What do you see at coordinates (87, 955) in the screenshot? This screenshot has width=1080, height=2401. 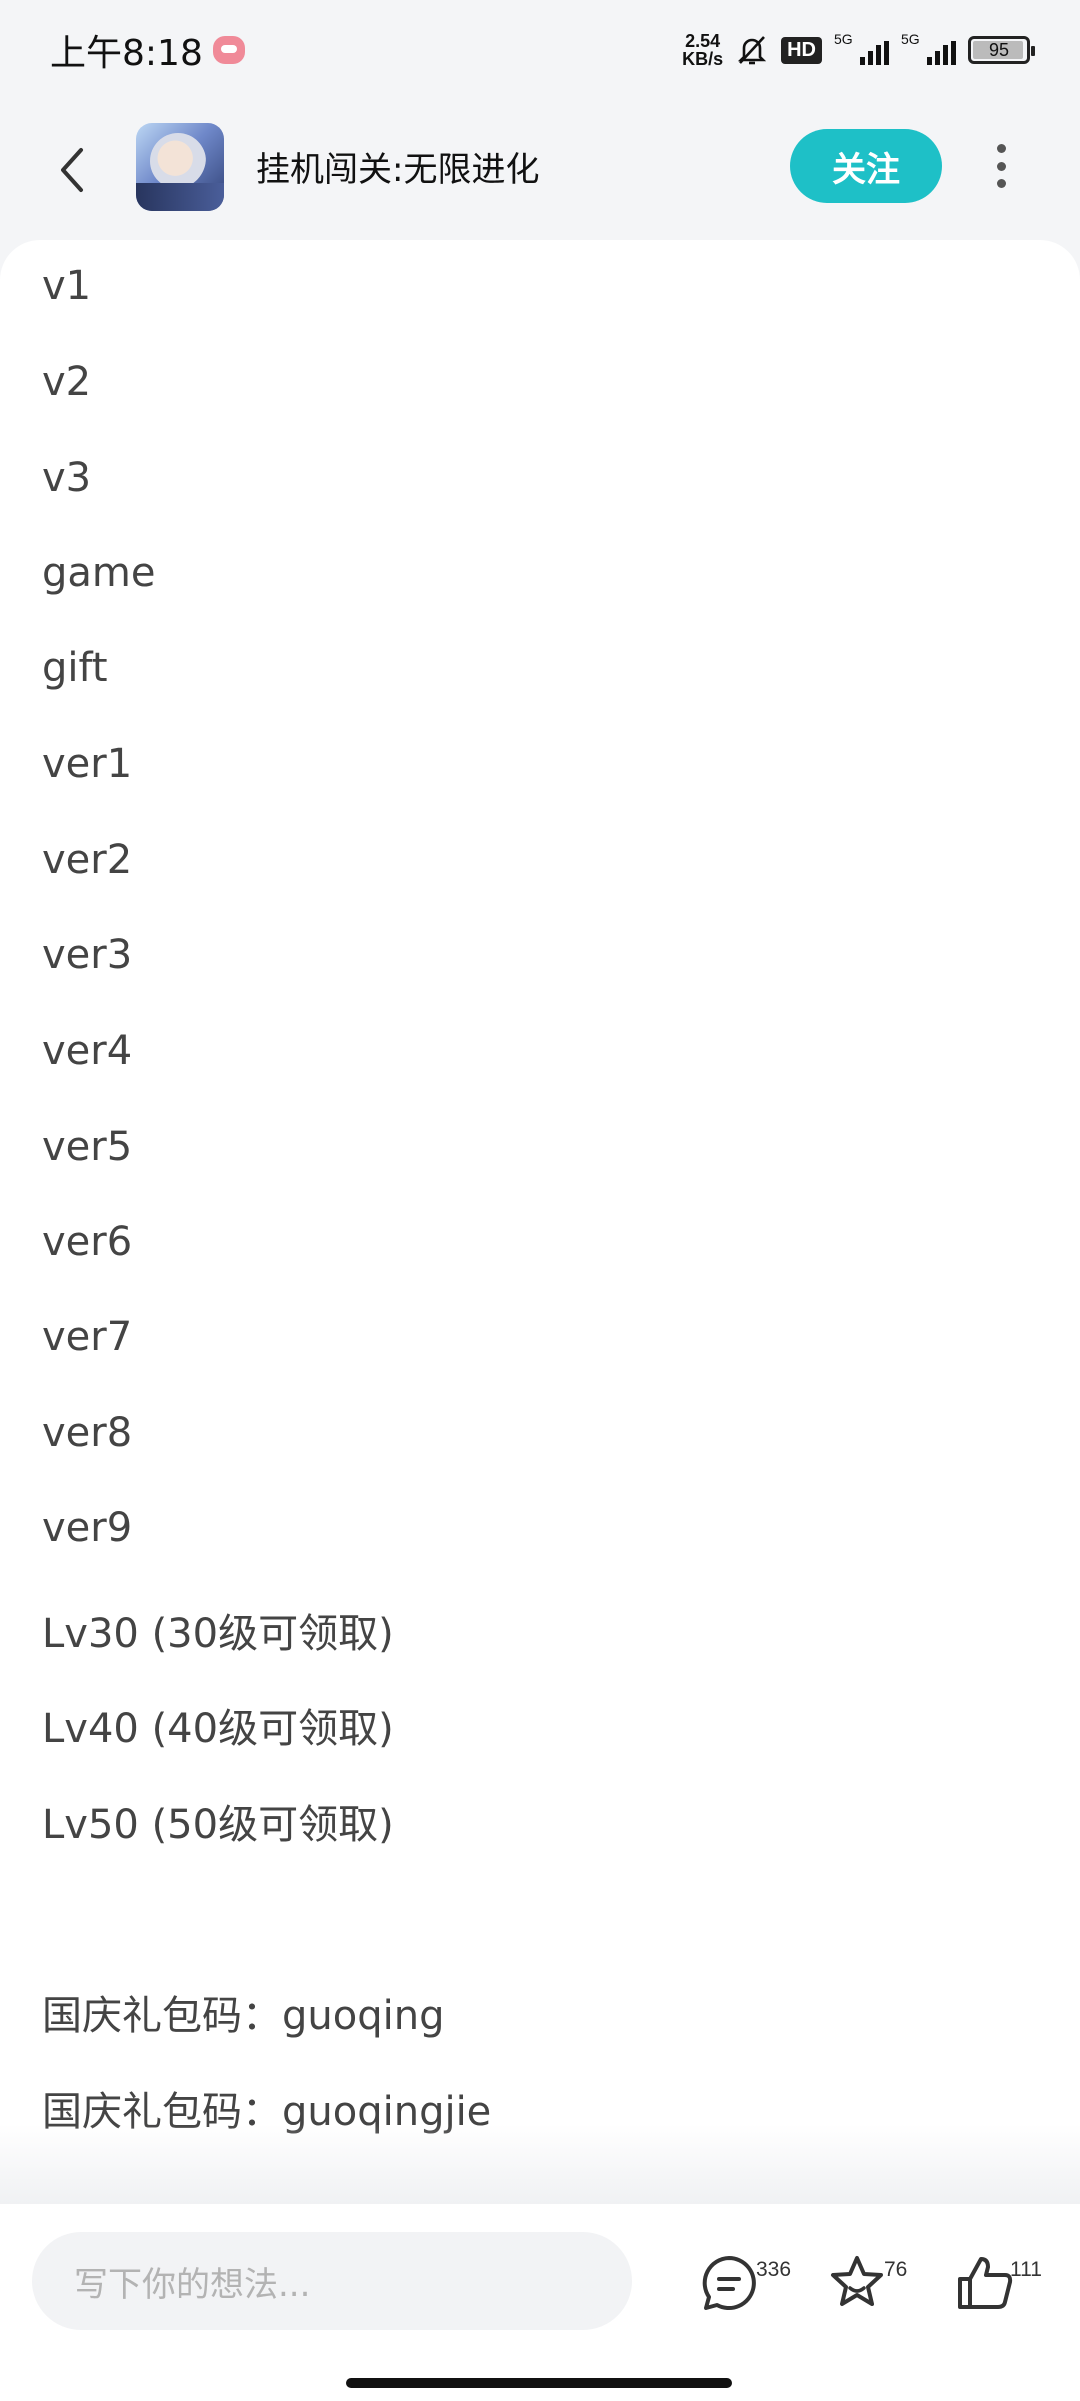 I see `content-line: ver3` at bounding box center [87, 955].